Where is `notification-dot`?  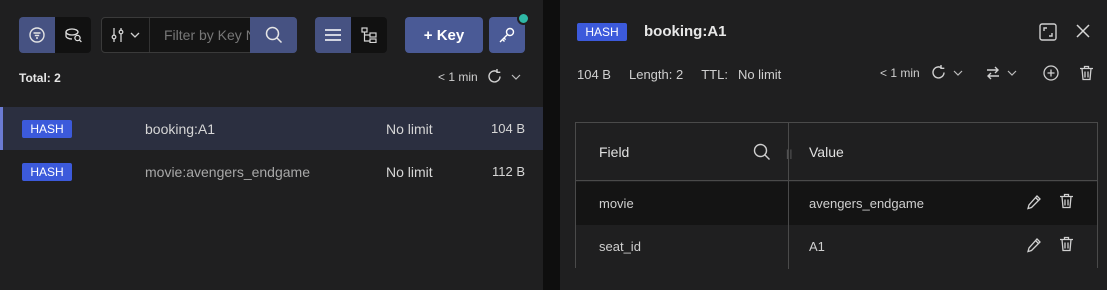 notification-dot is located at coordinates (523, 18).